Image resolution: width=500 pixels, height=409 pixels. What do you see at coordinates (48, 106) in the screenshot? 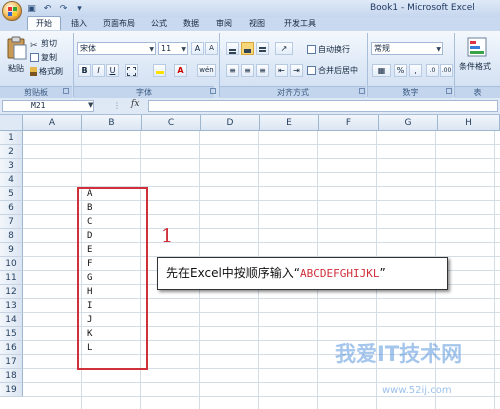
I see `name-box: M21` at bounding box center [48, 106].